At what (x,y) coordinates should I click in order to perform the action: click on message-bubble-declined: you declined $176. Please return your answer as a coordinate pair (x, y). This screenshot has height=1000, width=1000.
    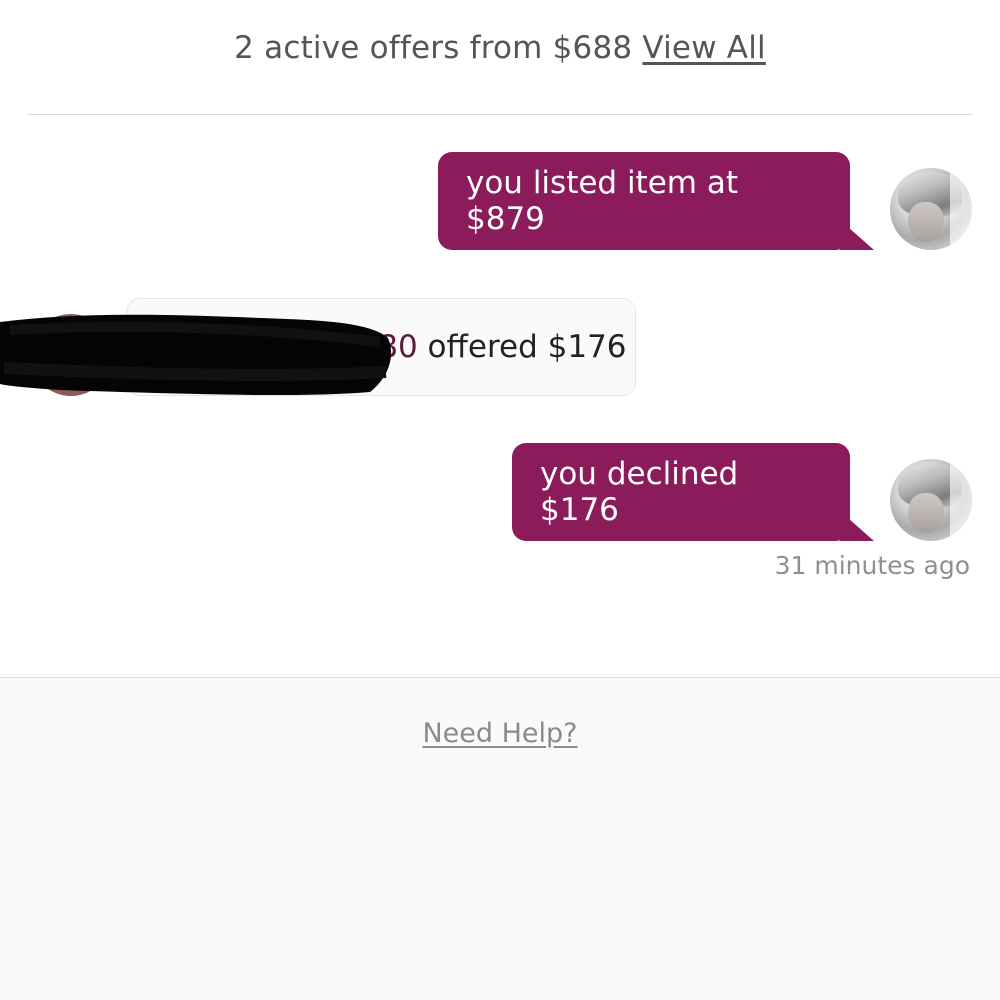
    Looking at the image, I should click on (693, 492).